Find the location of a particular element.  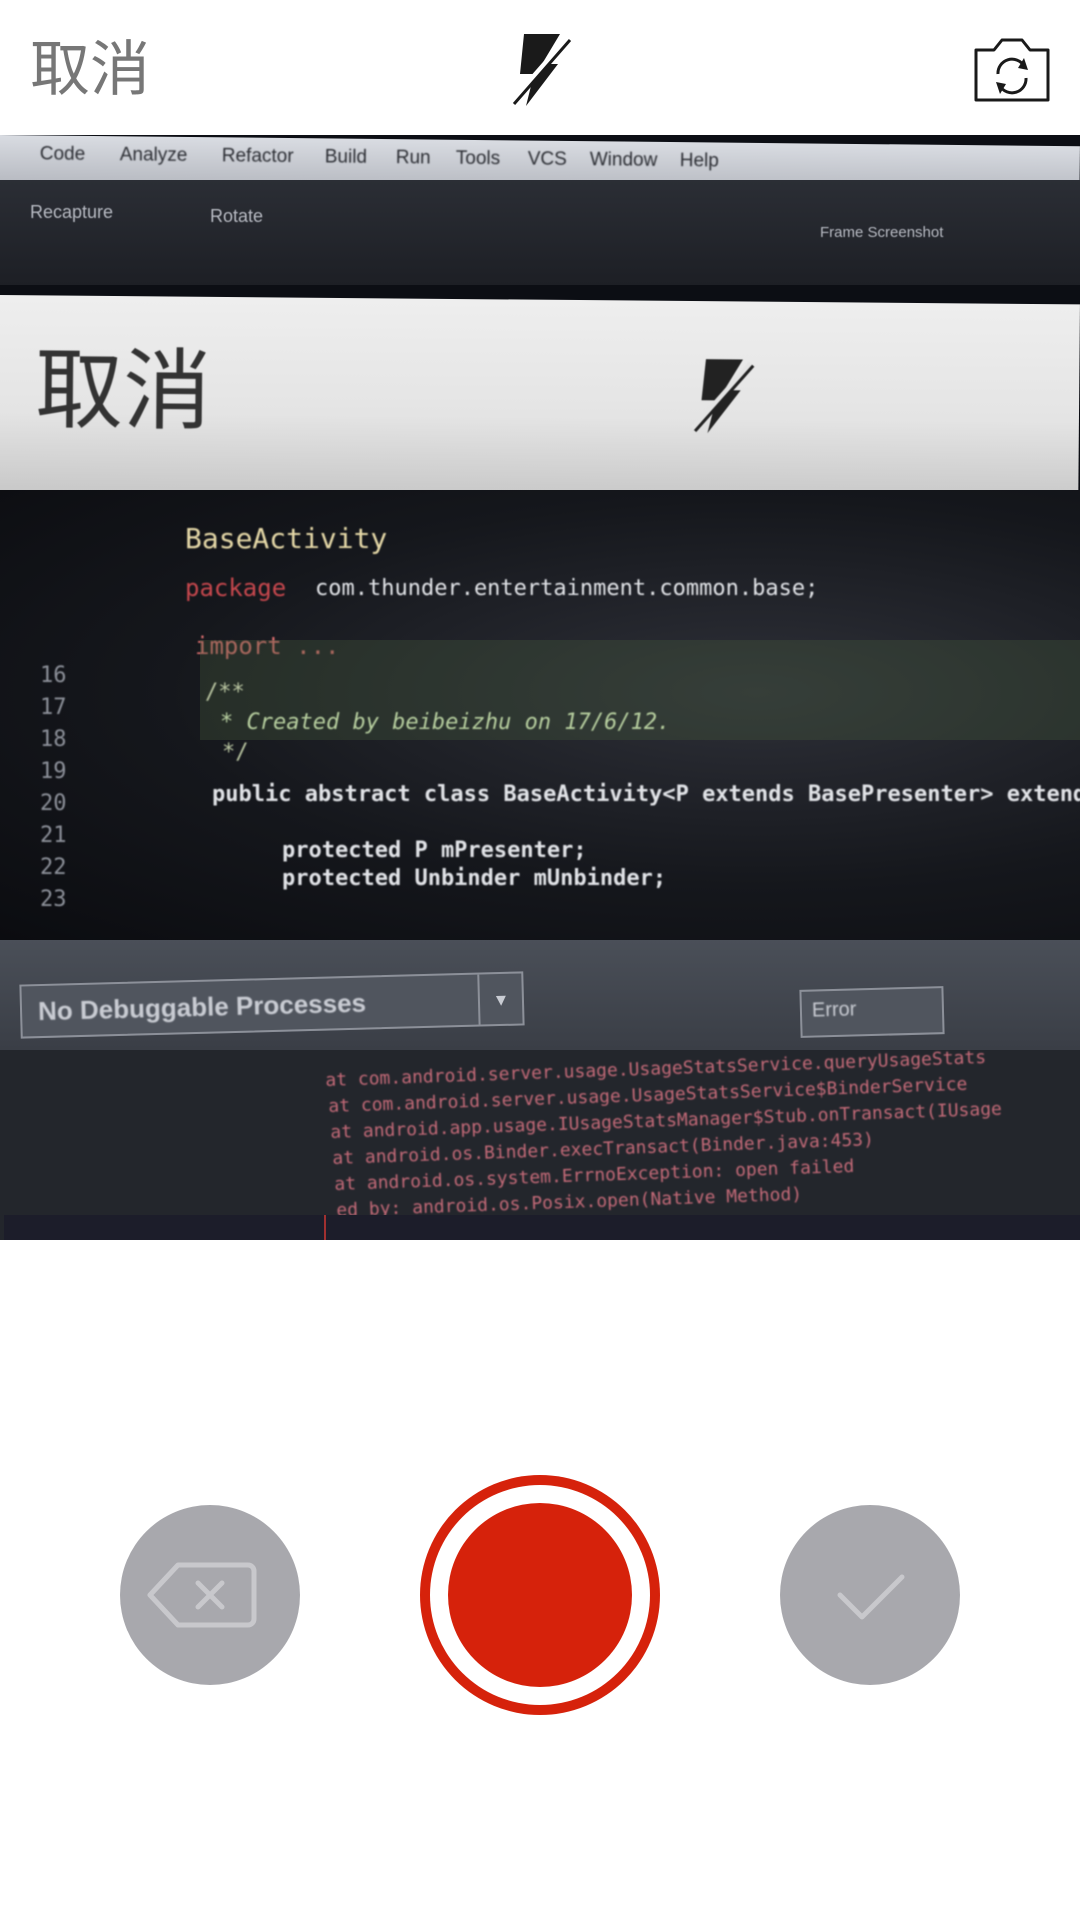

top-bar: 取消 is located at coordinates (540, 67).